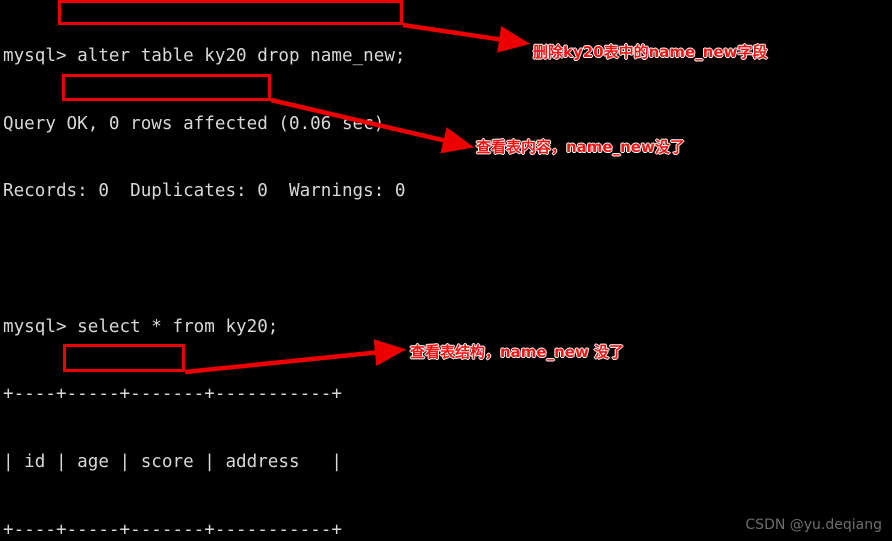 The height and width of the screenshot is (541, 892). What do you see at coordinates (166, 87) in the screenshot?
I see `highlight-box-select-command` at bounding box center [166, 87].